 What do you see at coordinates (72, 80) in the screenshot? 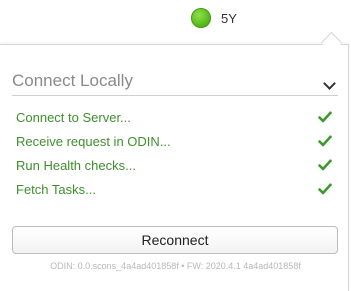
I see `section-title: Connect Locally` at bounding box center [72, 80].